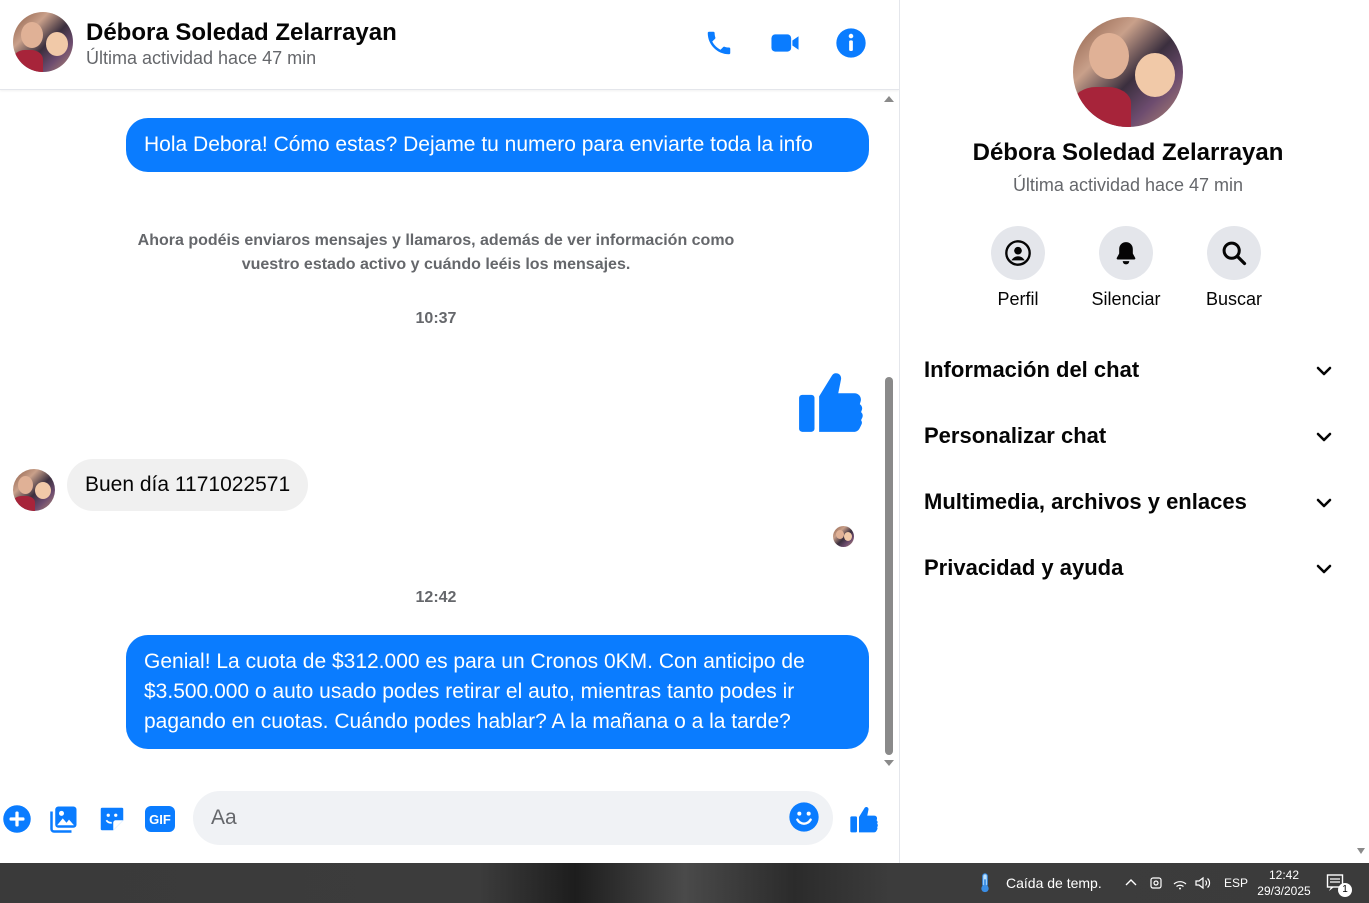 Image resolution: width=1369 pixels, height=903 pixels. I want to click on timestamp: 12:42, so click(436, 597).